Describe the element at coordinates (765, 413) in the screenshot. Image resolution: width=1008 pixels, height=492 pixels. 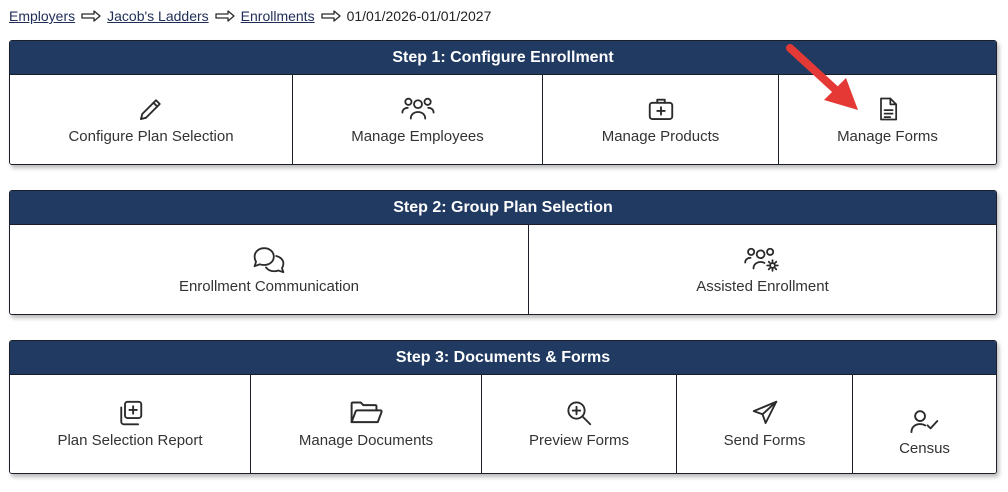
I see `paper-plane-icon` at that location.